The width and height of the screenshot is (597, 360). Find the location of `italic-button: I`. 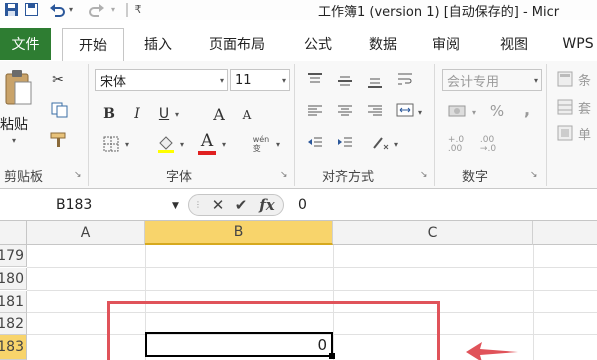

italic-button: I is located at coordinates (137, 114).